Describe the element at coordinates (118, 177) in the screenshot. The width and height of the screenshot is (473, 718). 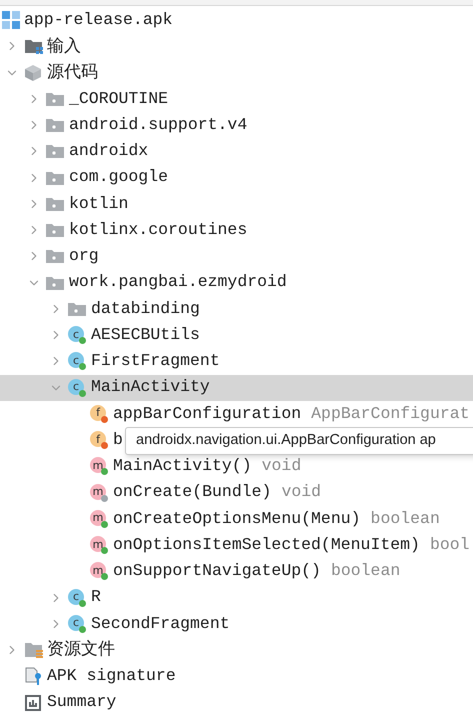
I see `node-label: com.google` at that location.